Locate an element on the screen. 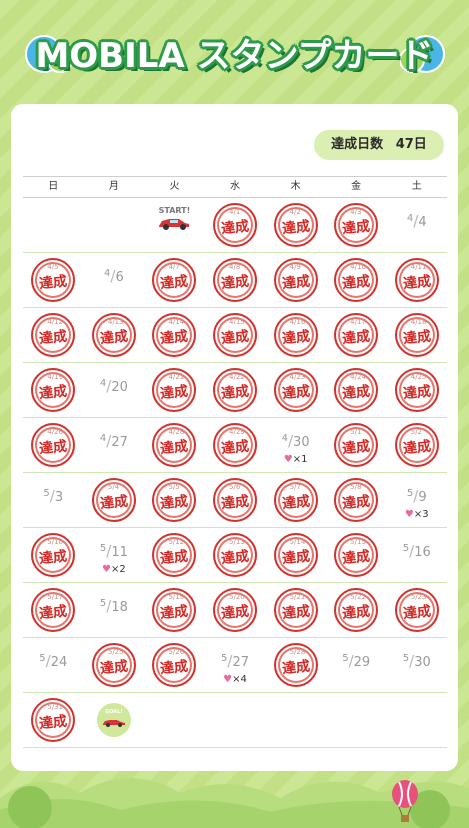 The height and width of the screenshot is (828, 469). calendar-cell: 5/22 達成 is located at coordinates (356, 610).